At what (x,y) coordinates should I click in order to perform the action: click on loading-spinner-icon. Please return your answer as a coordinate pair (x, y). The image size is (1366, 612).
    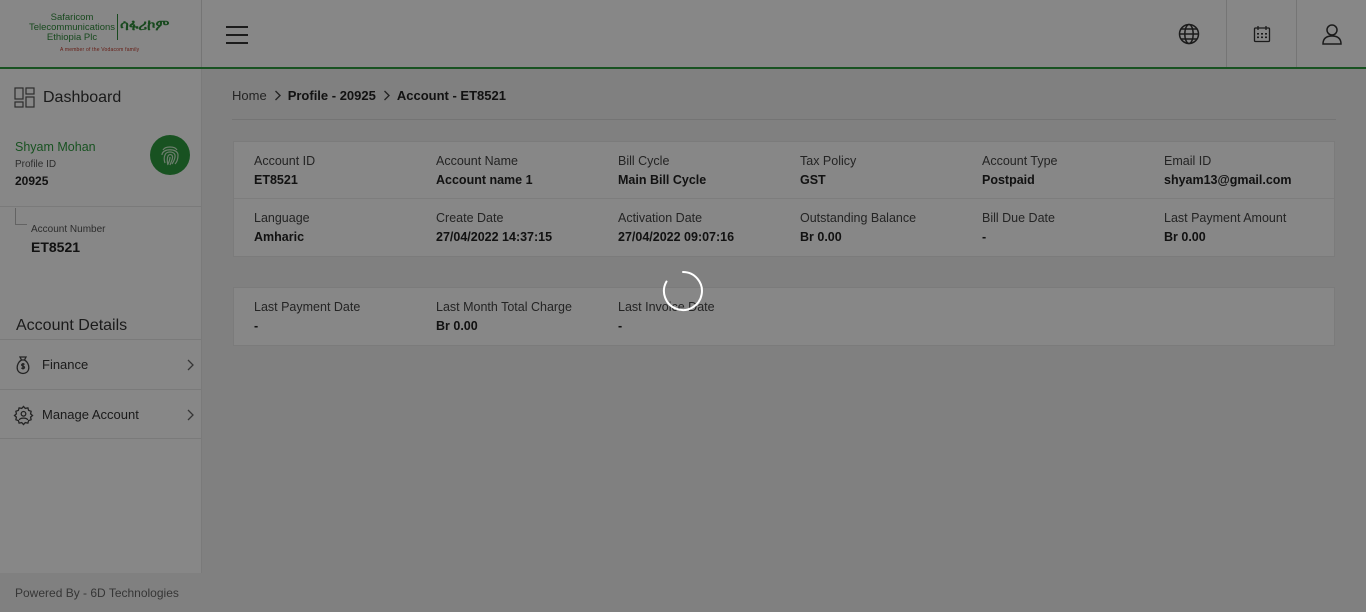
    Looking at the image, I should click on (682, 291).